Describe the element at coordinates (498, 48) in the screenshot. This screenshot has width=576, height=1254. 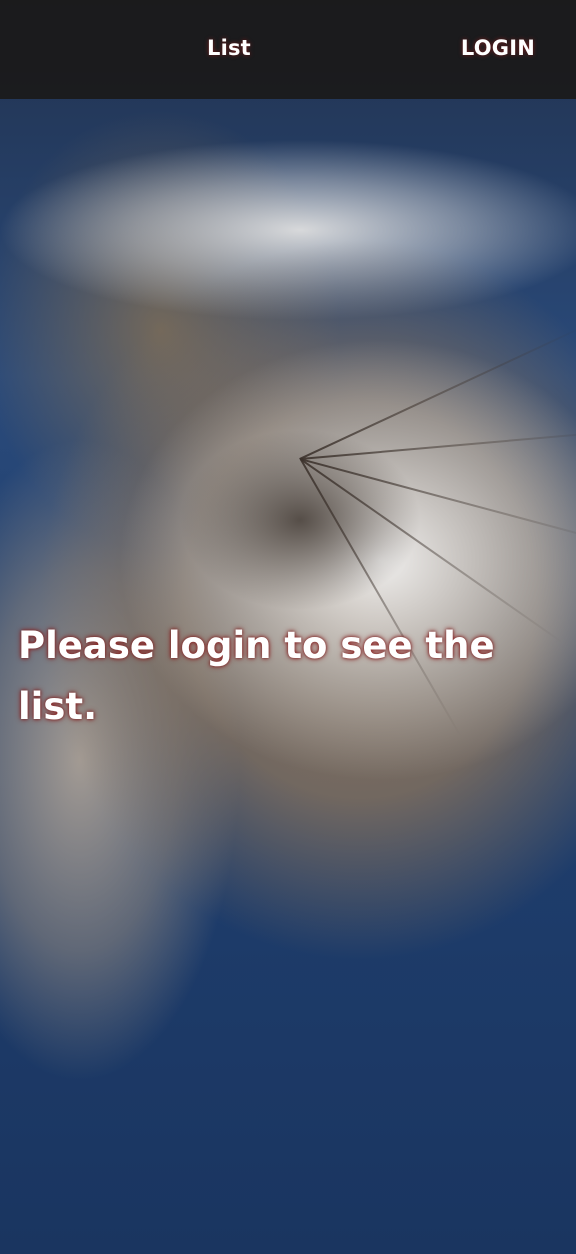
I see `nav-login-link: LOGIN` at that location.